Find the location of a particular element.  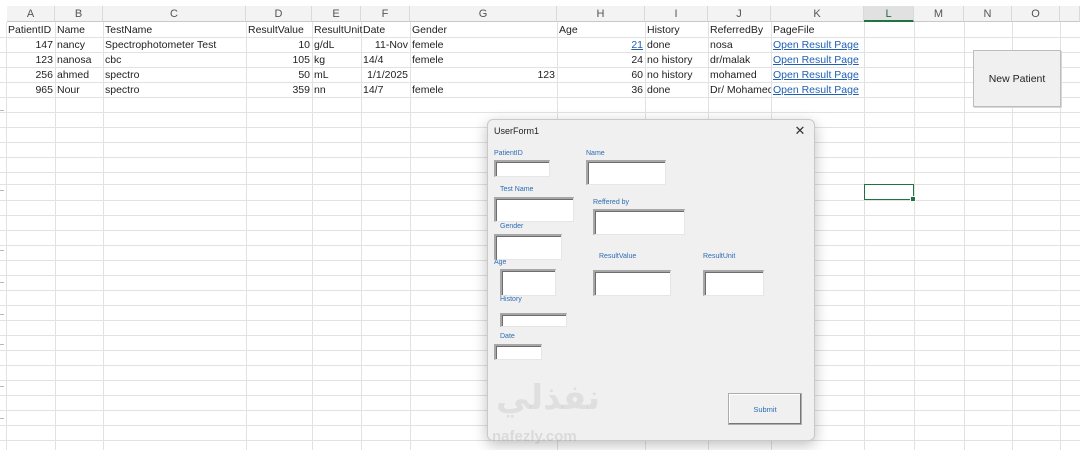

close-icon: ✕ is located at coordinates (800, 131).